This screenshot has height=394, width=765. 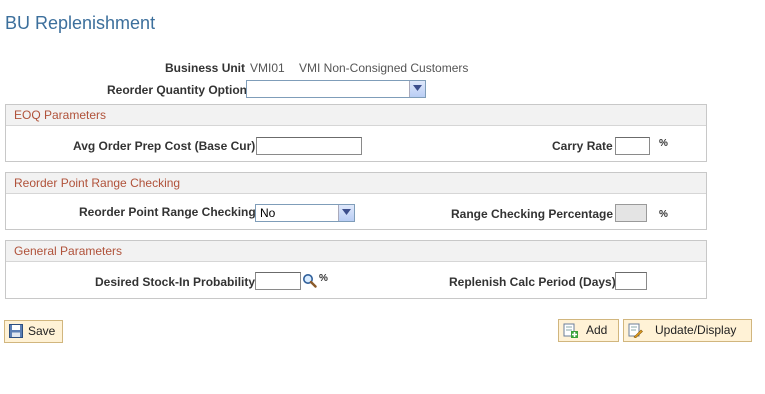 What do you see at coordinates (384, 68) in the screenshot?
I see `business-unit-description: VMI Non-Consigned Customers` at bounding box center [384, 68].